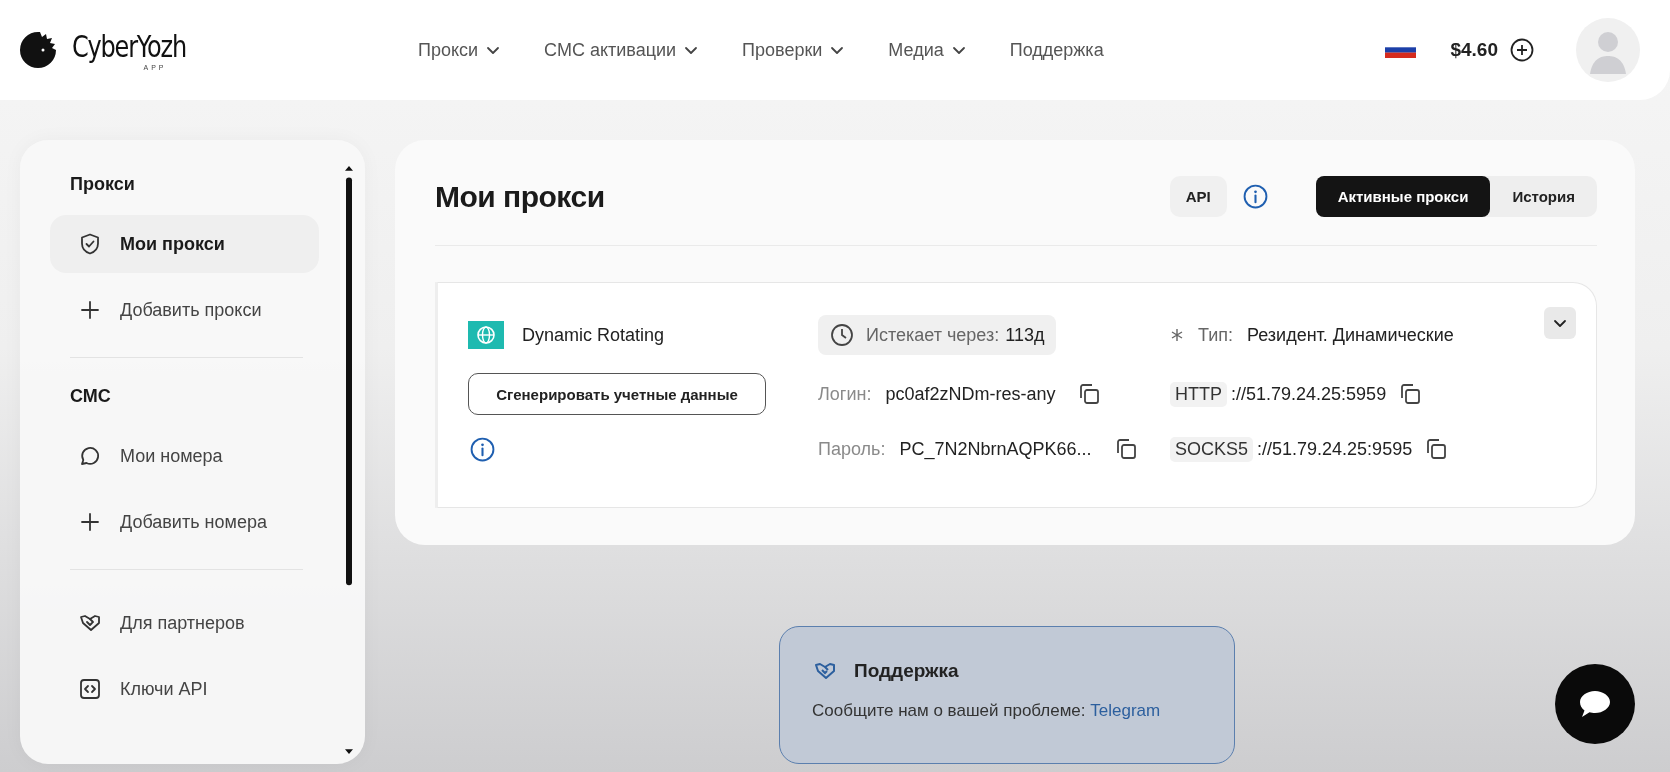 This screenshot has width=1670, height=772. What do you see at coordinates (90, 244) in the screenshot?
I see `shield-check-icon` at bounding box center [90, 244].